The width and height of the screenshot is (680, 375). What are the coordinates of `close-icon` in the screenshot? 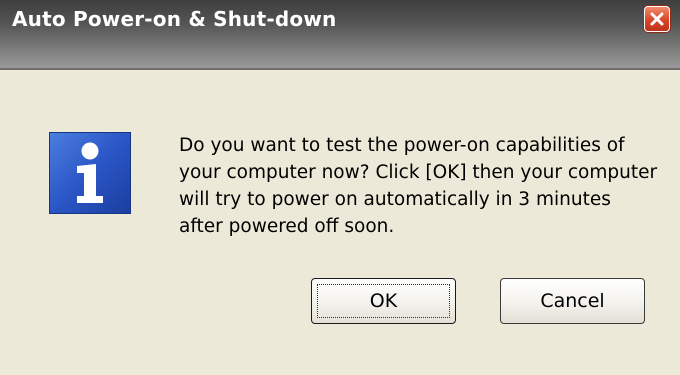 It's located at (657, 19).